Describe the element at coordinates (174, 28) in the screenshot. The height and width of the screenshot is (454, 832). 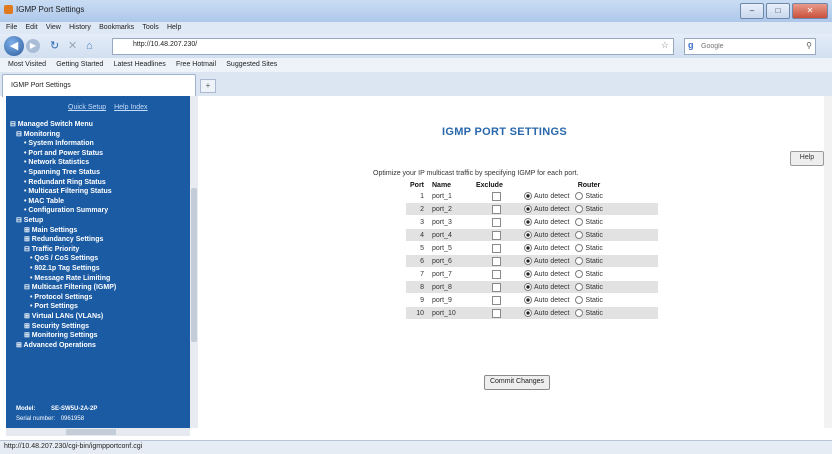
I see `menu-help: Help` at that location.